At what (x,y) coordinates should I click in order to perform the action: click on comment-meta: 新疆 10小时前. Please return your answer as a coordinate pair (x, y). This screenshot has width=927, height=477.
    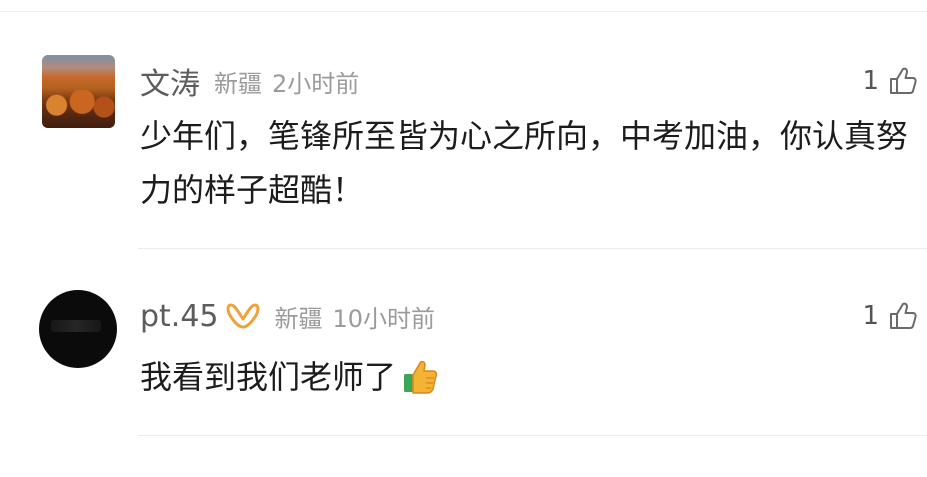
    Looking at the image, I should click on (355, 316).